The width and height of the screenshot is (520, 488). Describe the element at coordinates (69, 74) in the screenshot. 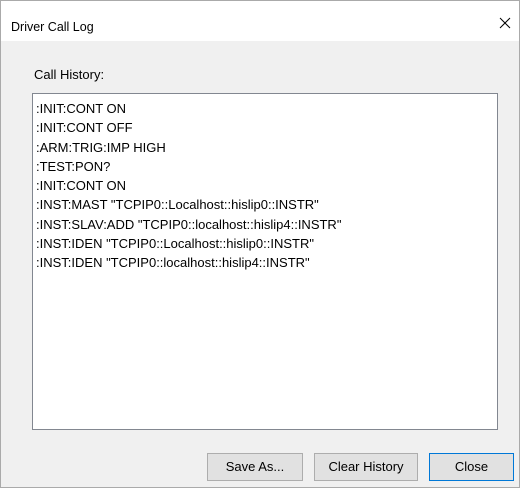

I see `call-history-label: Call History:` at that location.